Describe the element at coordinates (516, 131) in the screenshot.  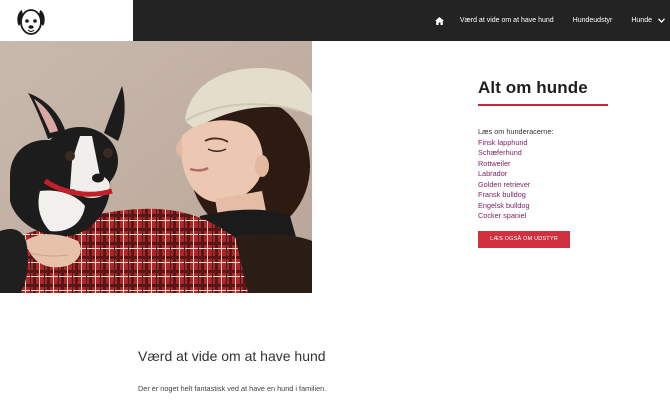
I see `breeds-intro: Læs om hunderacerne:` at that location.